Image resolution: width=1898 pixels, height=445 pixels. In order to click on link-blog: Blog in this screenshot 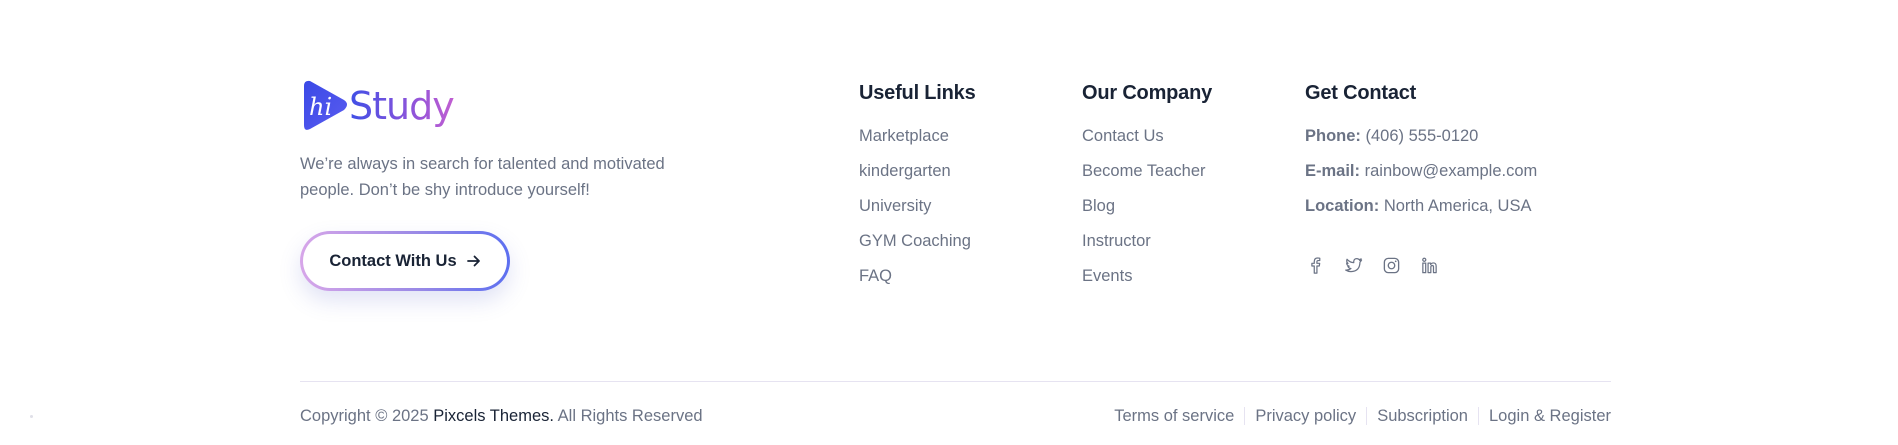, I will do `click(1098, 206)`.